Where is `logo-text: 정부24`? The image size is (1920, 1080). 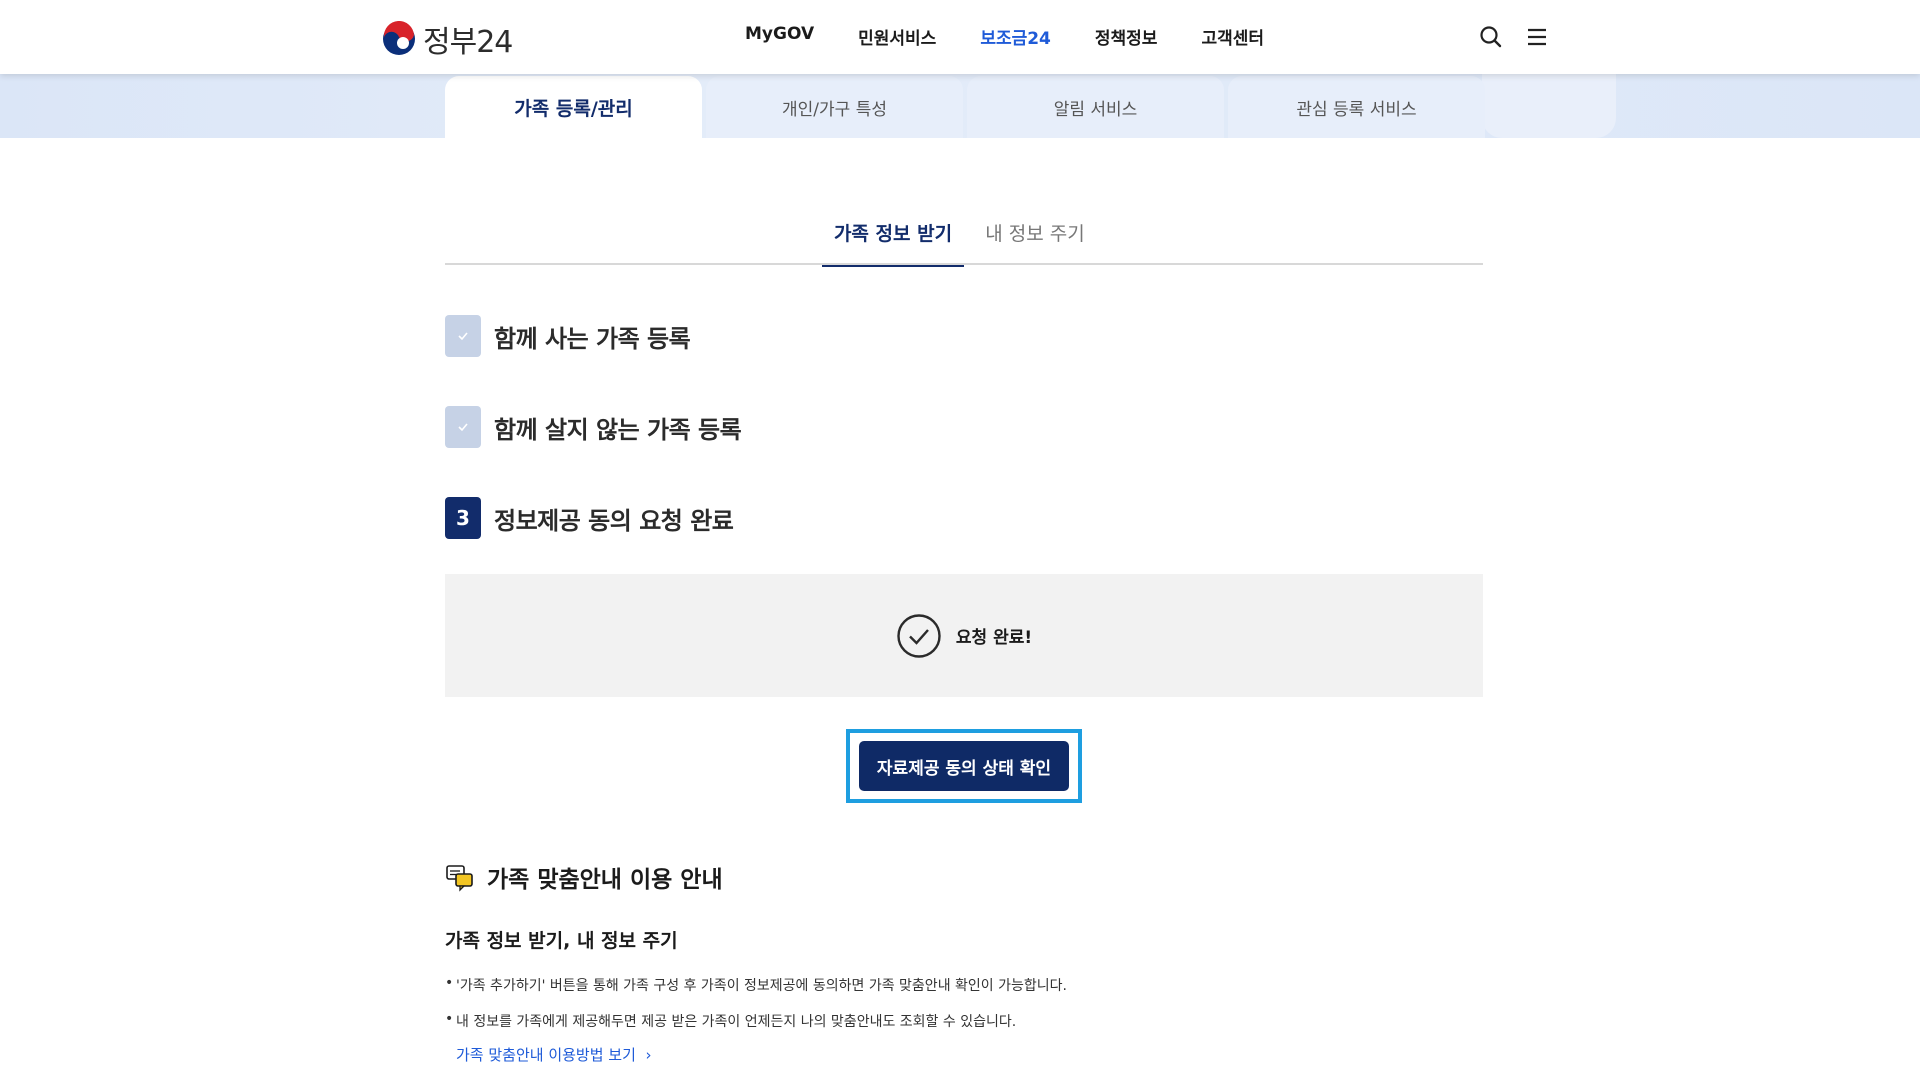
logo-text: 정부24 is located at coordinates (468, 42).